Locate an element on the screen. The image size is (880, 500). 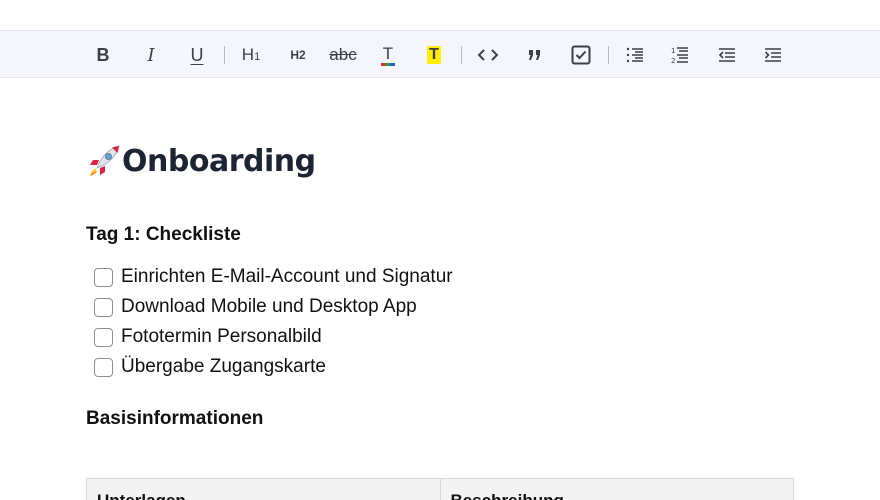
heading2-icon: H2 is located at coordinates (298, 55).